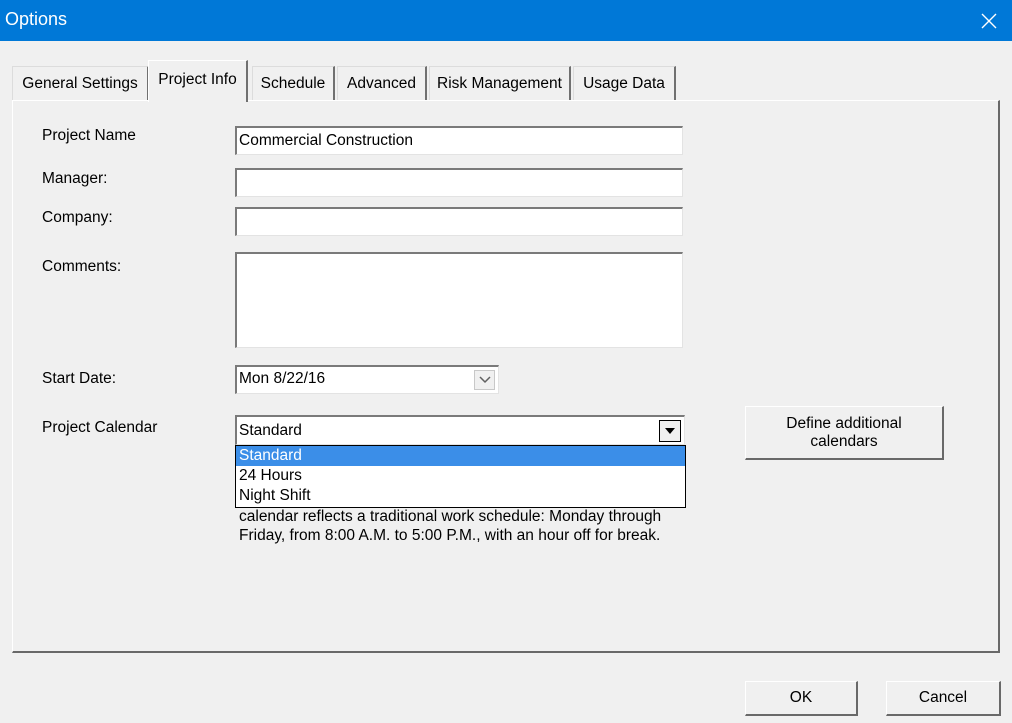  Describe the element at coordinates (82, 266) in the screenshot. I see `comments-label: Comments:` at that location.